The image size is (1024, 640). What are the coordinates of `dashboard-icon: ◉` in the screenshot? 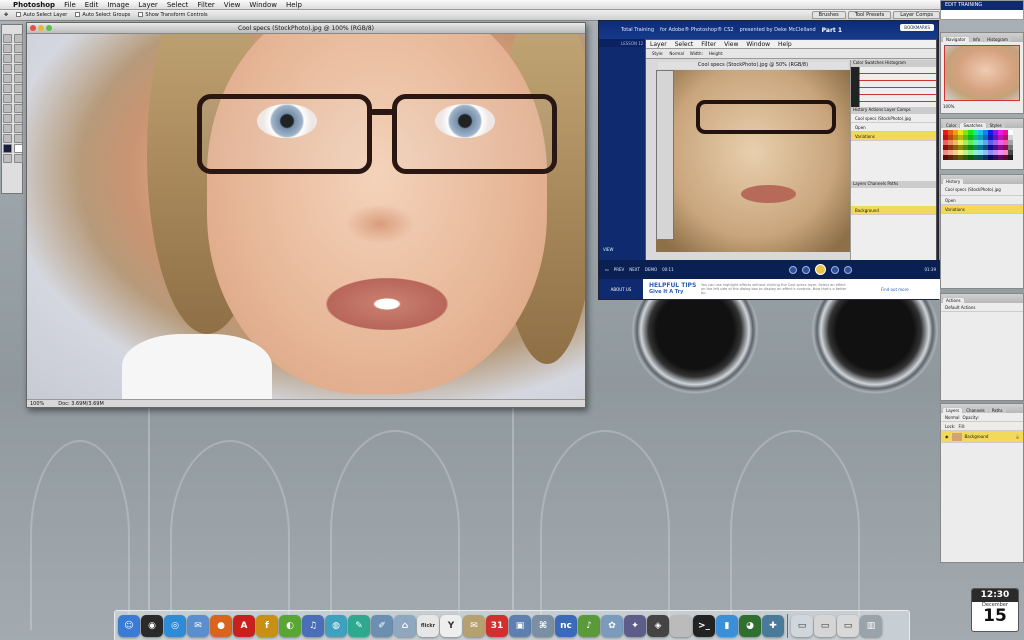 It's located at (152, 625).